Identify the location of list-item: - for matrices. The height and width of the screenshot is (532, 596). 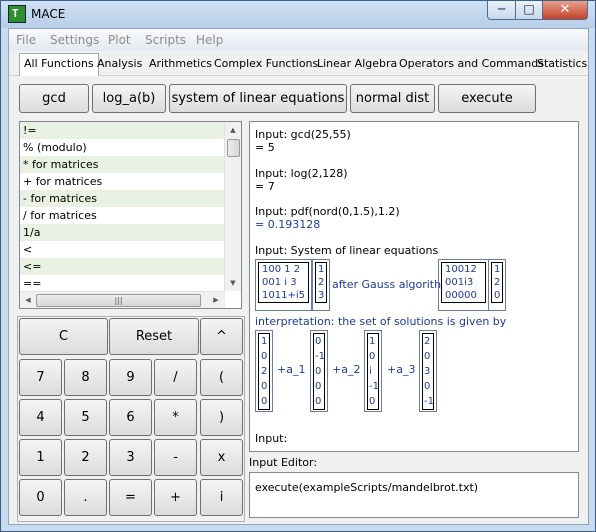
(130, 198).